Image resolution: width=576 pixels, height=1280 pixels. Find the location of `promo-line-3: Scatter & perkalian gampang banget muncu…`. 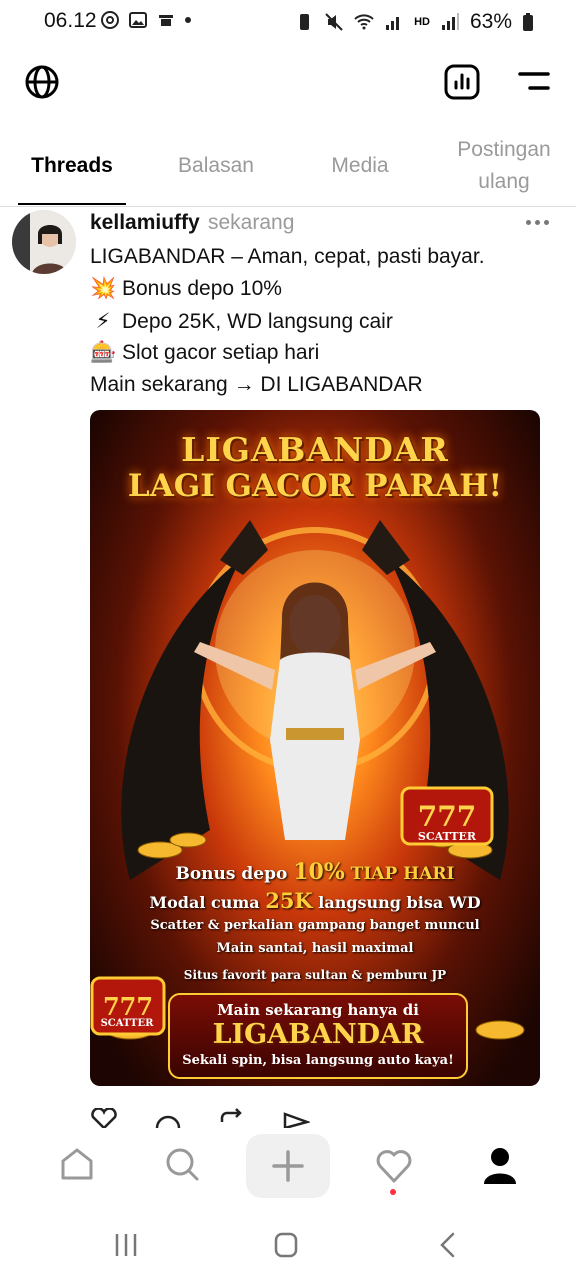

promo-line-3: Scatter & perkalian gampang banget muncu… is located at coordinates (315, 925).